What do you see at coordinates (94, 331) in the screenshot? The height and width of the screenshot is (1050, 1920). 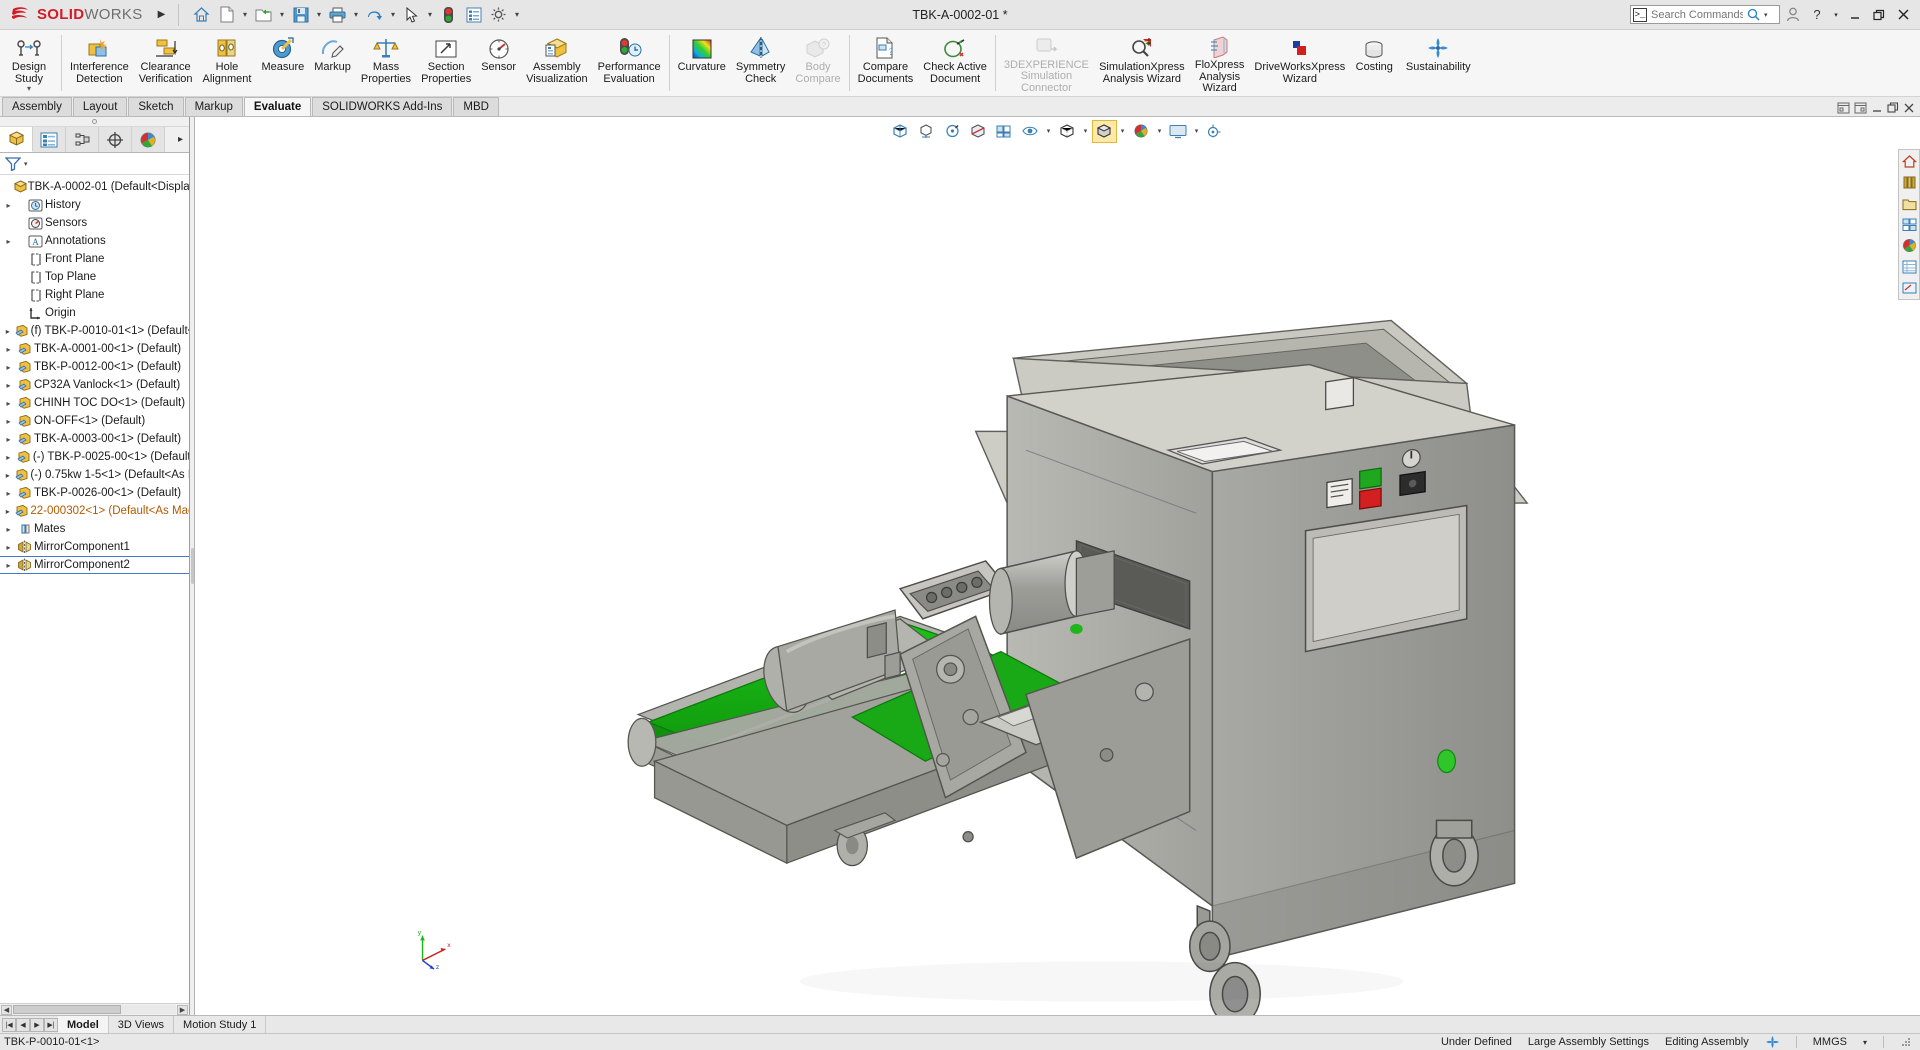 I see `tree-item-f-tbk-p-0010-01-1-default-as: ▸ (f) TBK-P-0010-01<1> (Default<As` at bounding box center [94, 331].